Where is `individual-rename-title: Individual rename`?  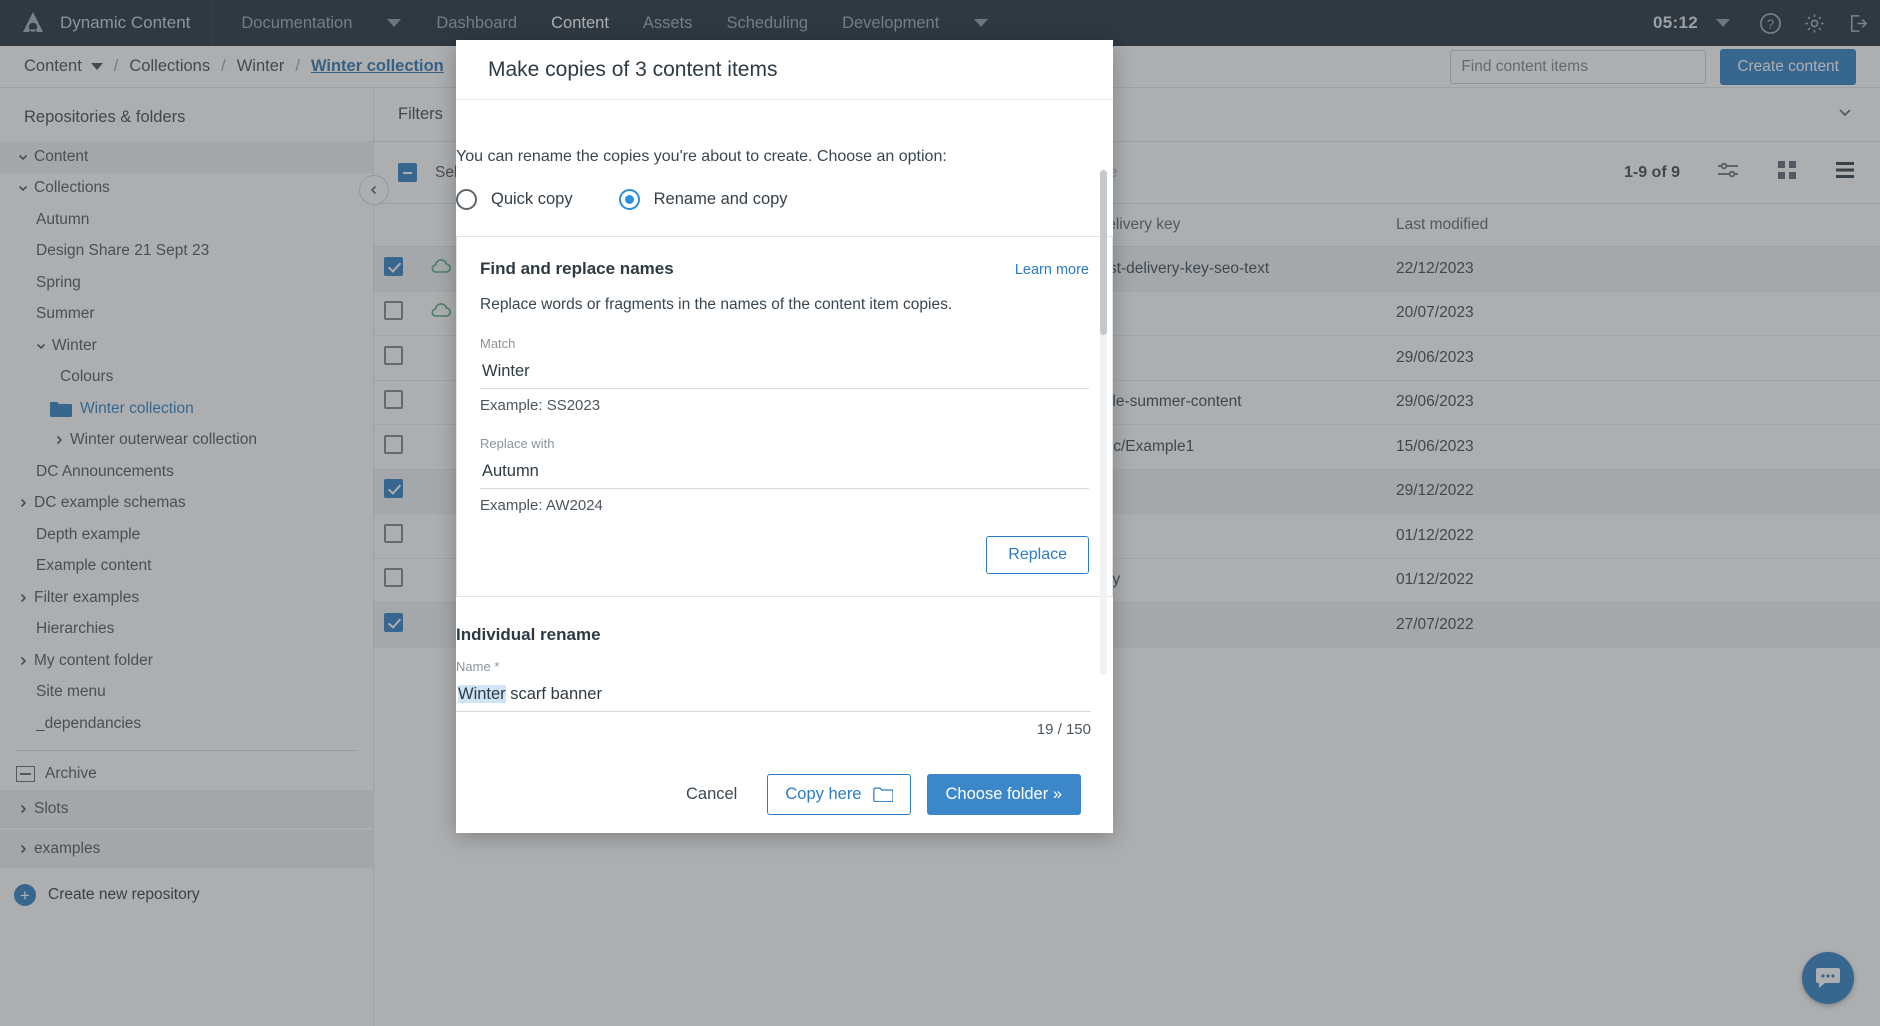 individual-rename-title: Individual rename is located at coordinates (528, 634).